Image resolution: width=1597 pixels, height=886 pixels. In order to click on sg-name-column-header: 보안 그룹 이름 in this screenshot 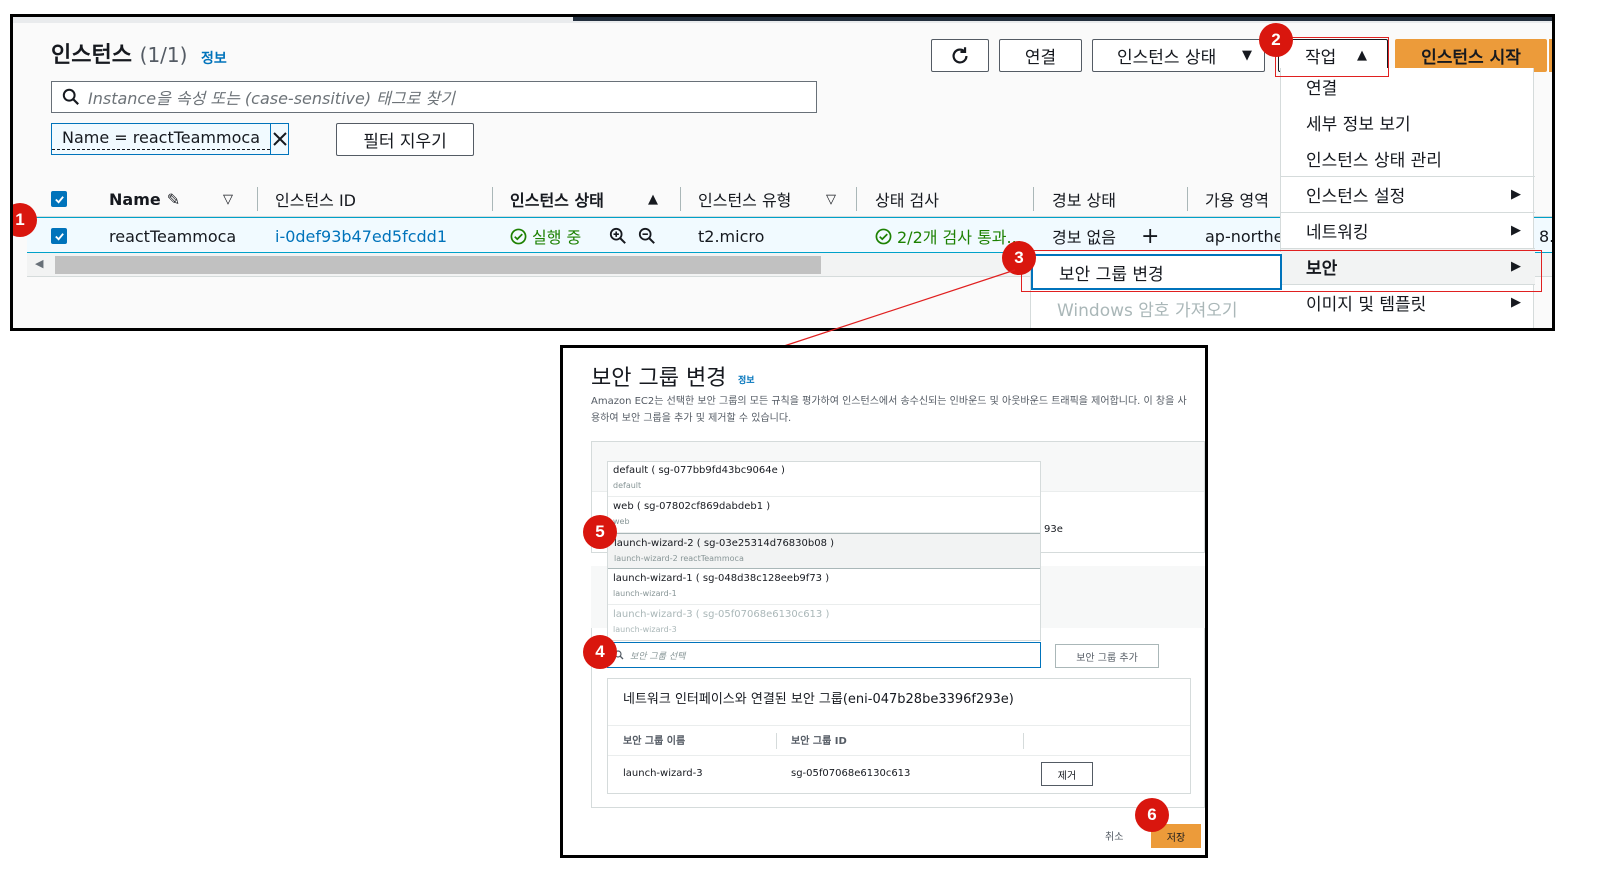, I will do `click(654, 741)`.